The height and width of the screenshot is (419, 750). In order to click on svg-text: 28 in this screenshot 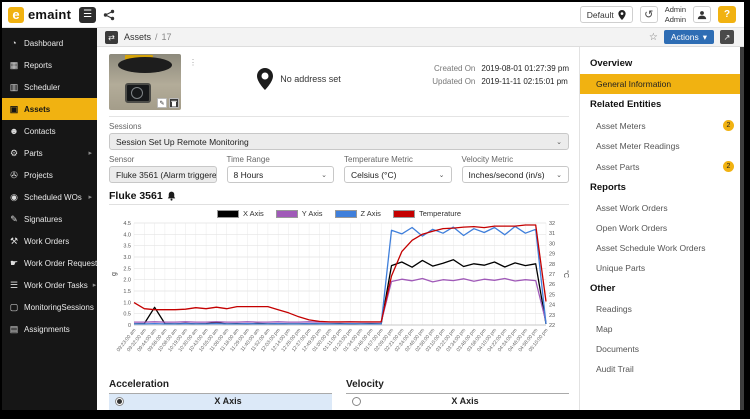, I will do `click(552, 265)`.